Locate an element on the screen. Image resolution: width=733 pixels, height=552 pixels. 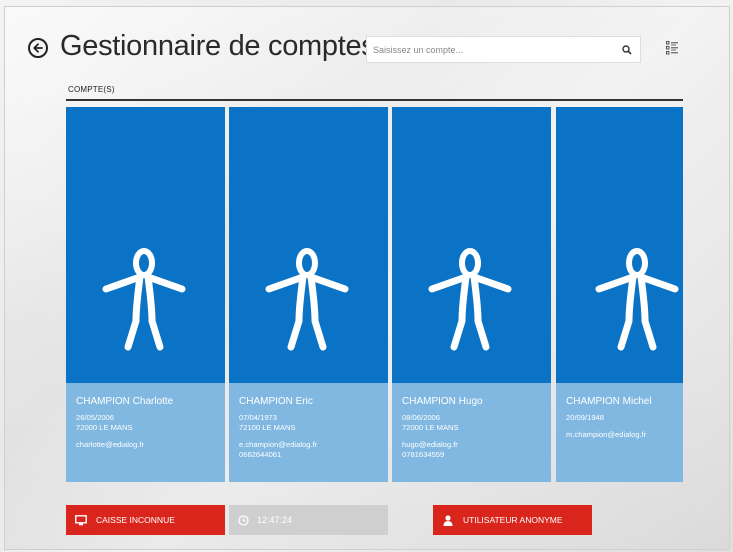
list-view-icon is located at coordinates (672, 48).